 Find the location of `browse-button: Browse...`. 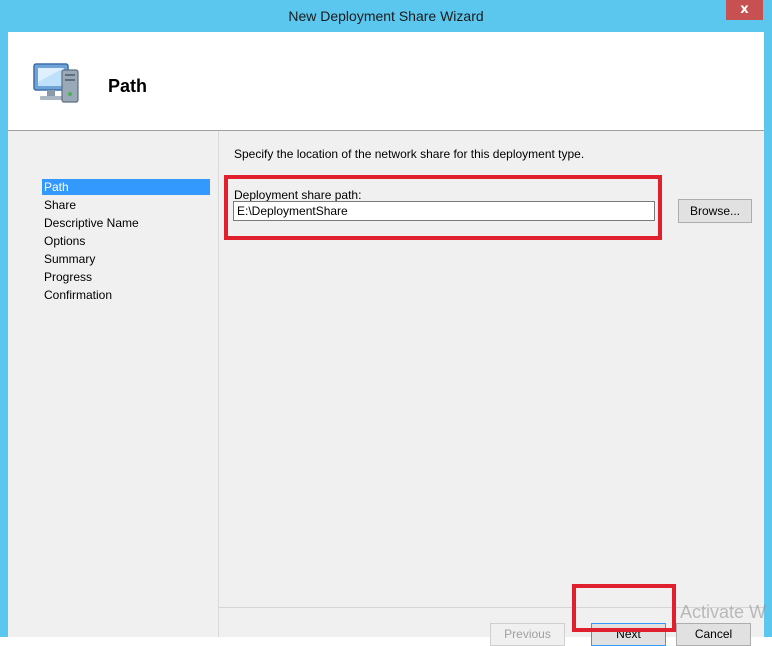

browse-button: Browse... is located at coordinates (715, 211).